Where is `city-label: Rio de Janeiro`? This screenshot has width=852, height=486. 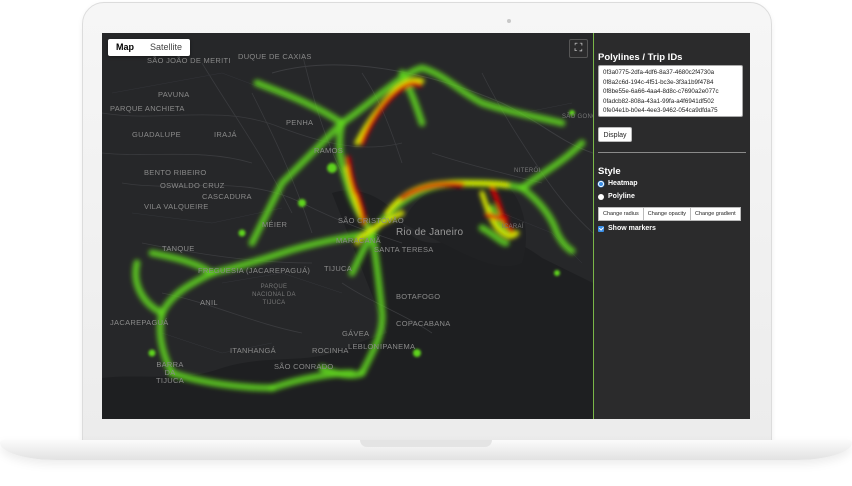 city-label: Rio de Janeiro is located at coordinates (430, 232).